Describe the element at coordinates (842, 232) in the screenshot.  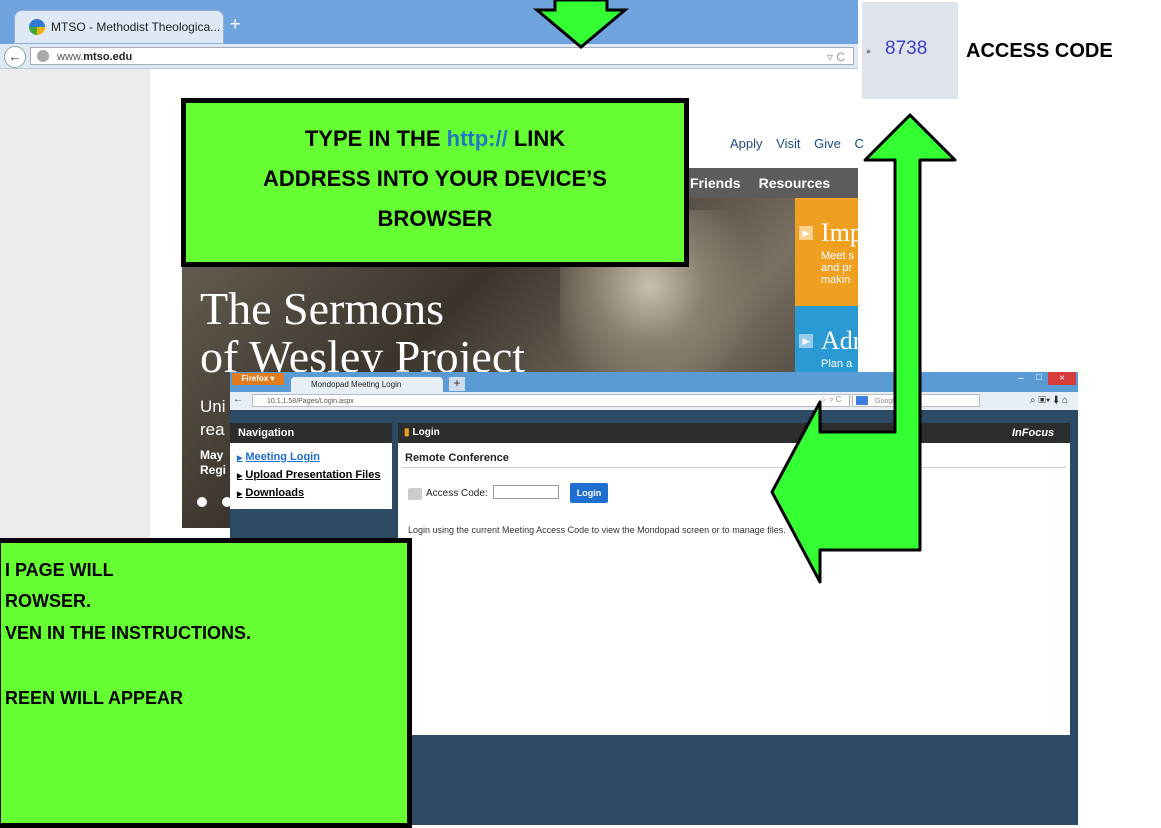
I see `promo1-heading: Imp` at that location.